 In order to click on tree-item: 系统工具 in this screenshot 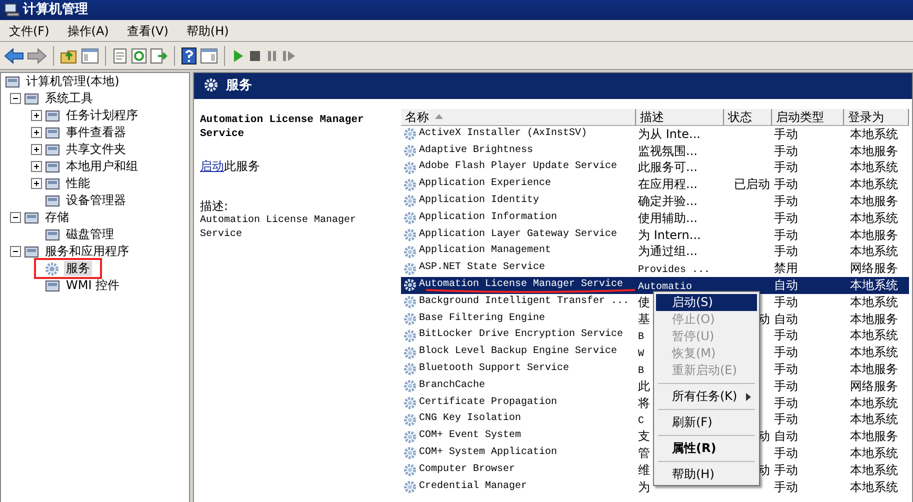, I will do `click(69, 98)`.